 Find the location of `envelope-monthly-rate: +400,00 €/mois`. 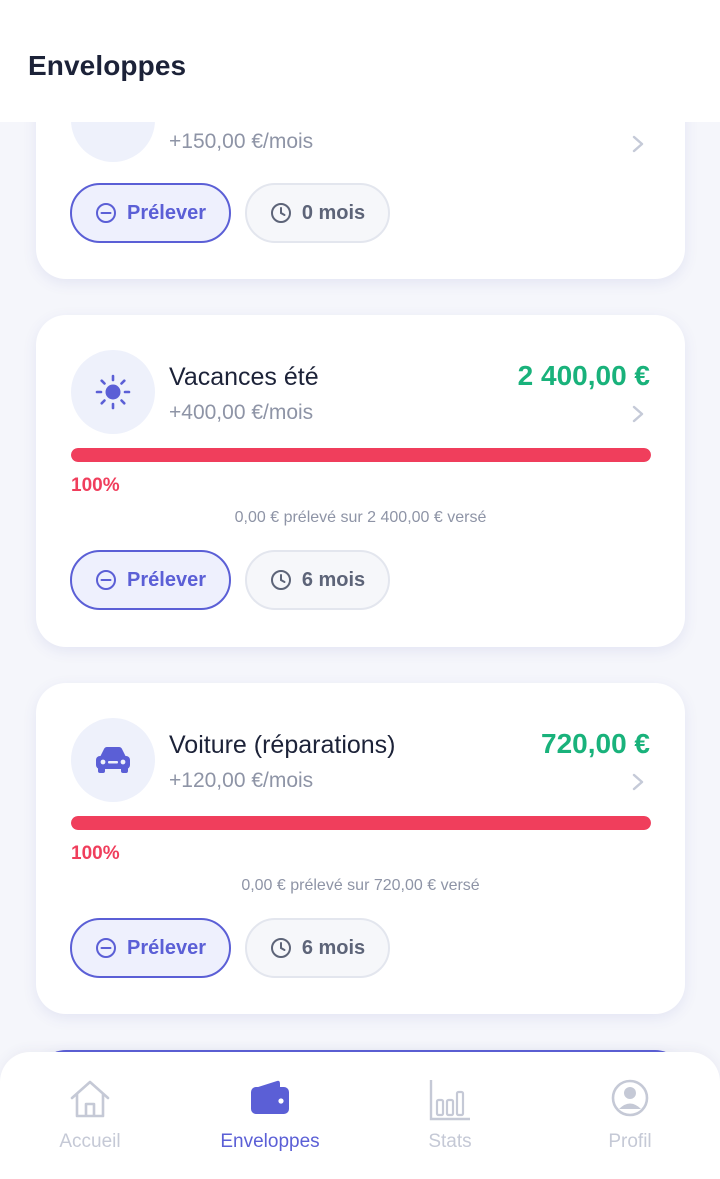

envelope-monthly-rate: +400,00 €/mois is located at coordinates (241, 412).